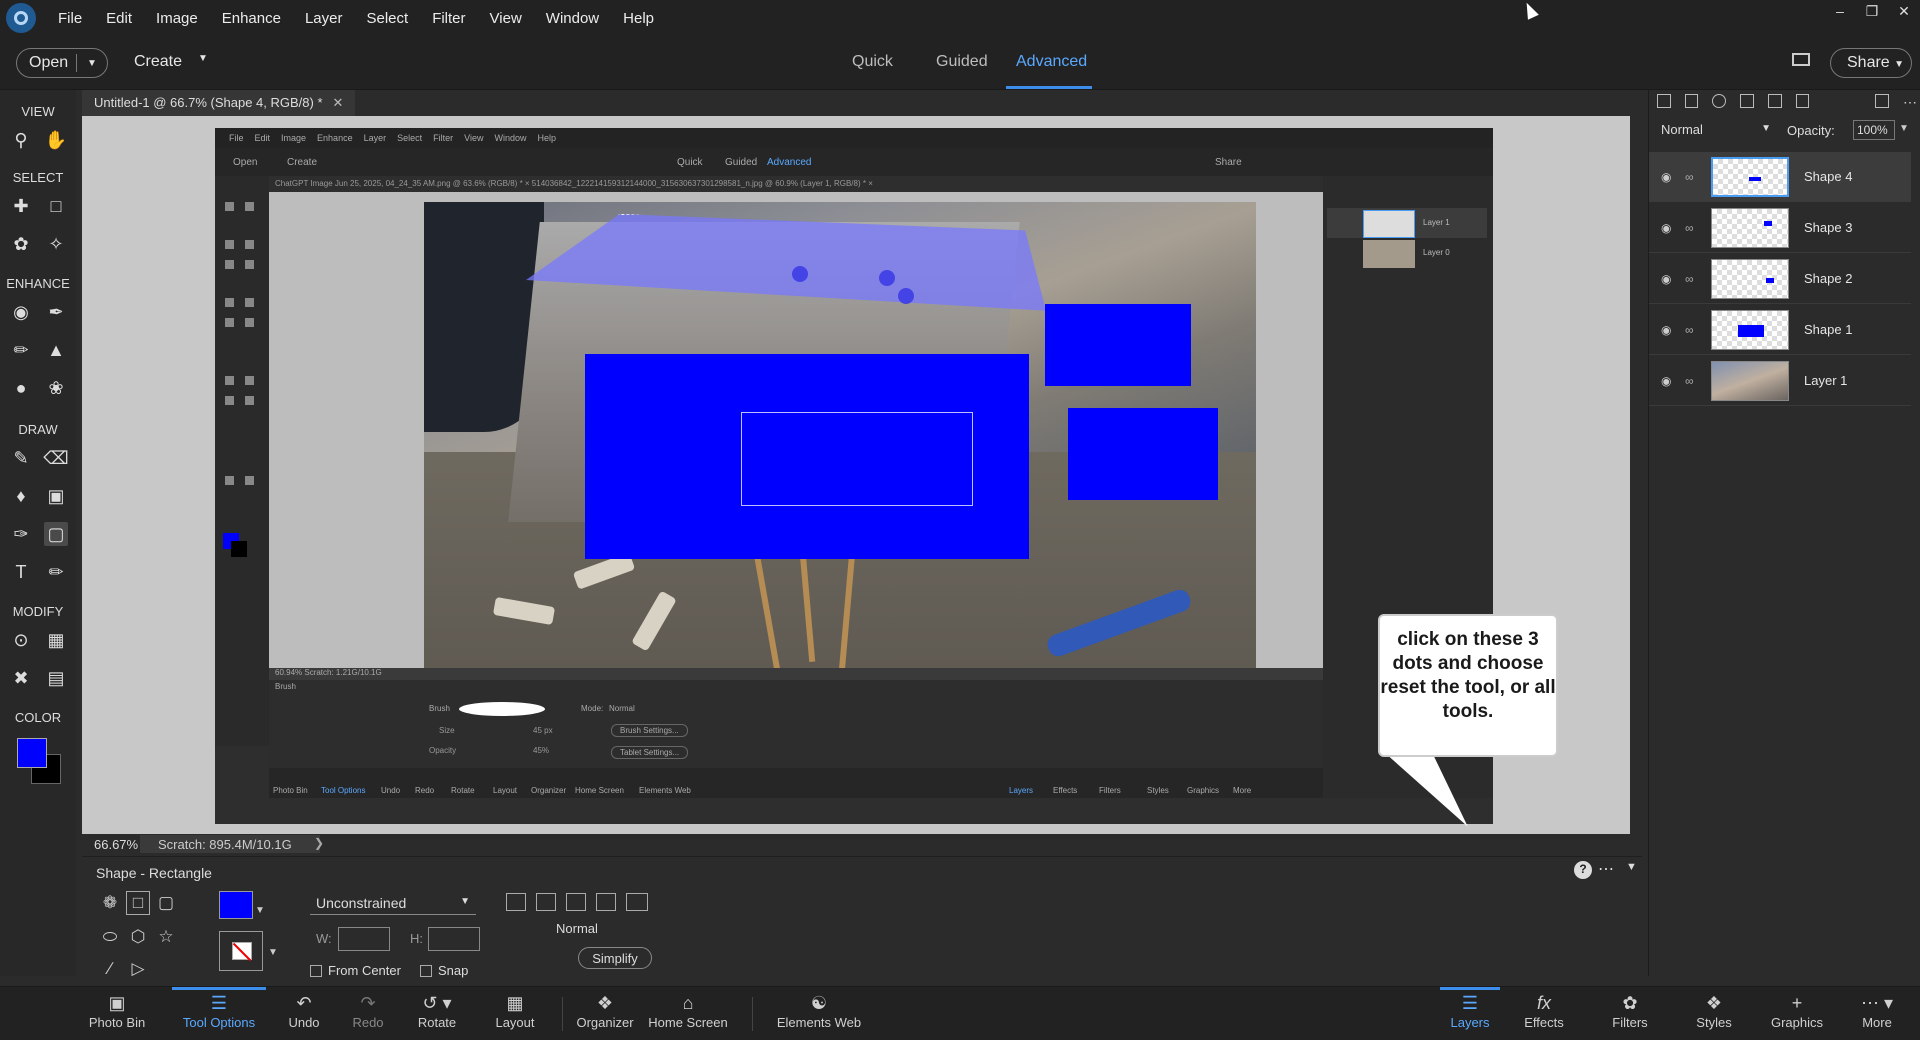  I want to click on ellipse-icon: ⬭, so click(110, 937).